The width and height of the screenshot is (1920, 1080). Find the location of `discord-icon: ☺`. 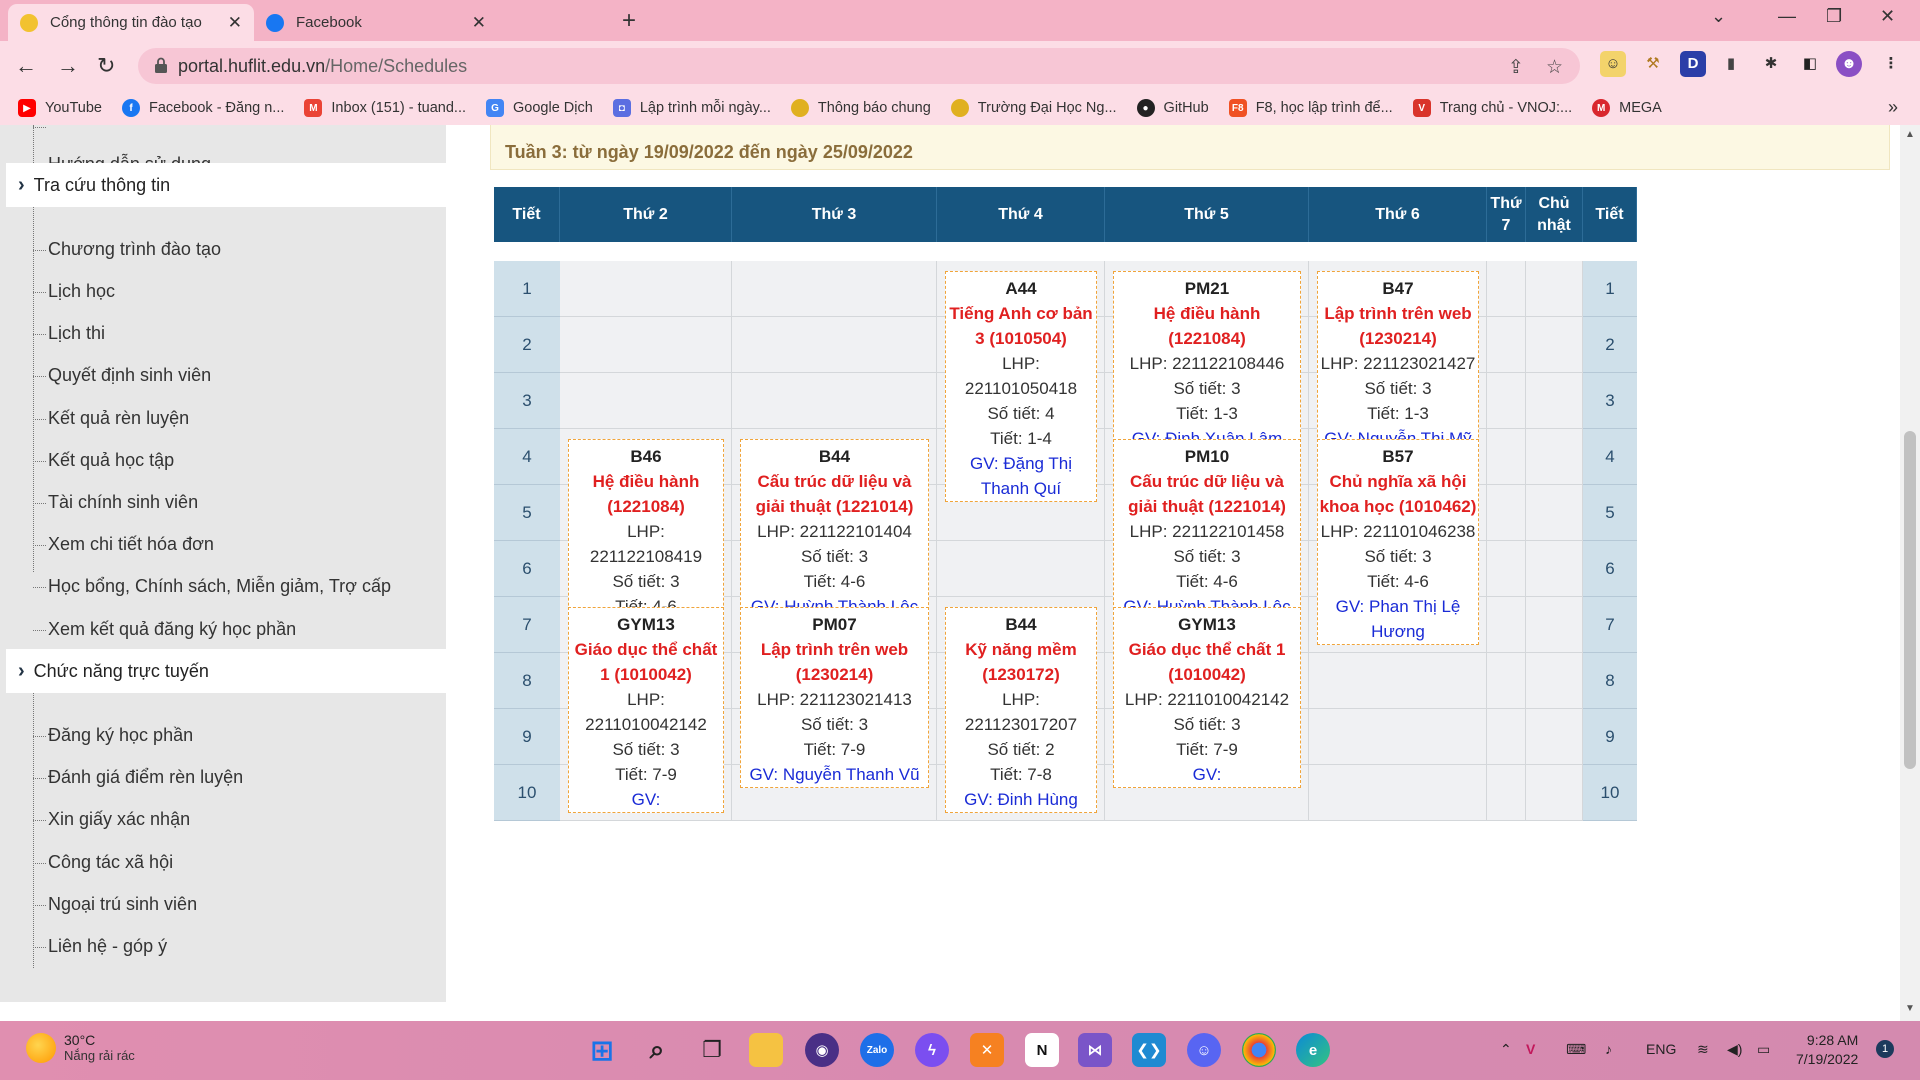

discord-icon: ☺ is located at coordinates (1204, 1050).